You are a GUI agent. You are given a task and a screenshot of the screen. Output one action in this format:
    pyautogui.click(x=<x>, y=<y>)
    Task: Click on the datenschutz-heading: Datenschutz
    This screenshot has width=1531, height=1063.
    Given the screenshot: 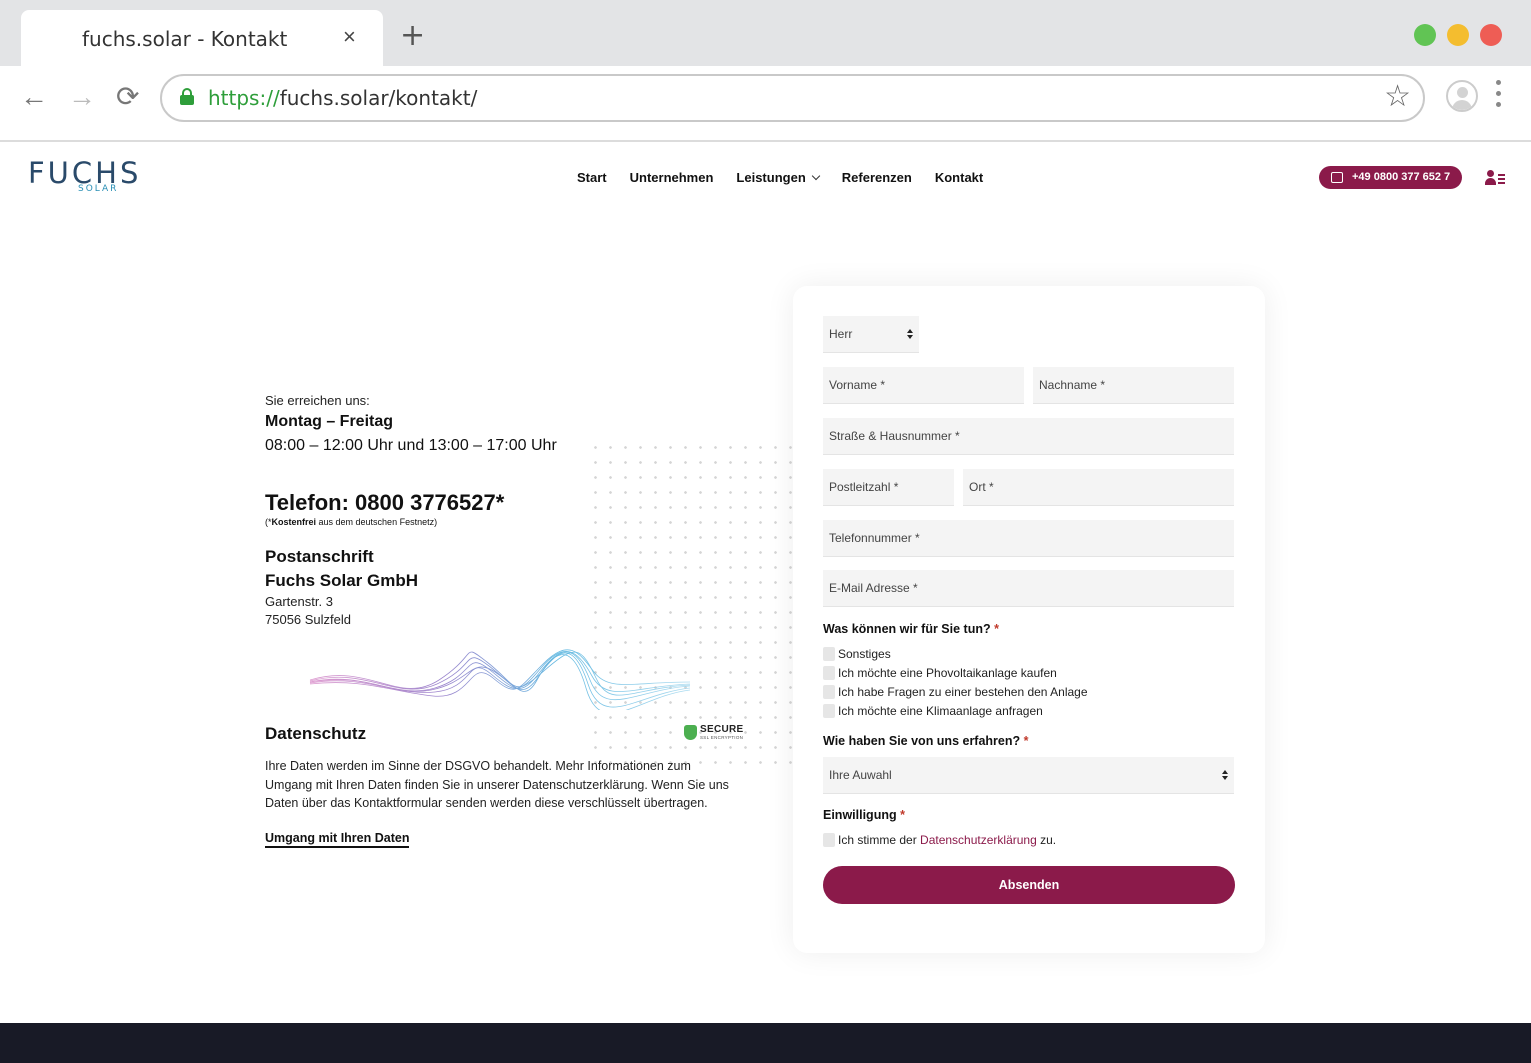 What is the action you would take?
    pyautogui.click(x=316, y=733)
    